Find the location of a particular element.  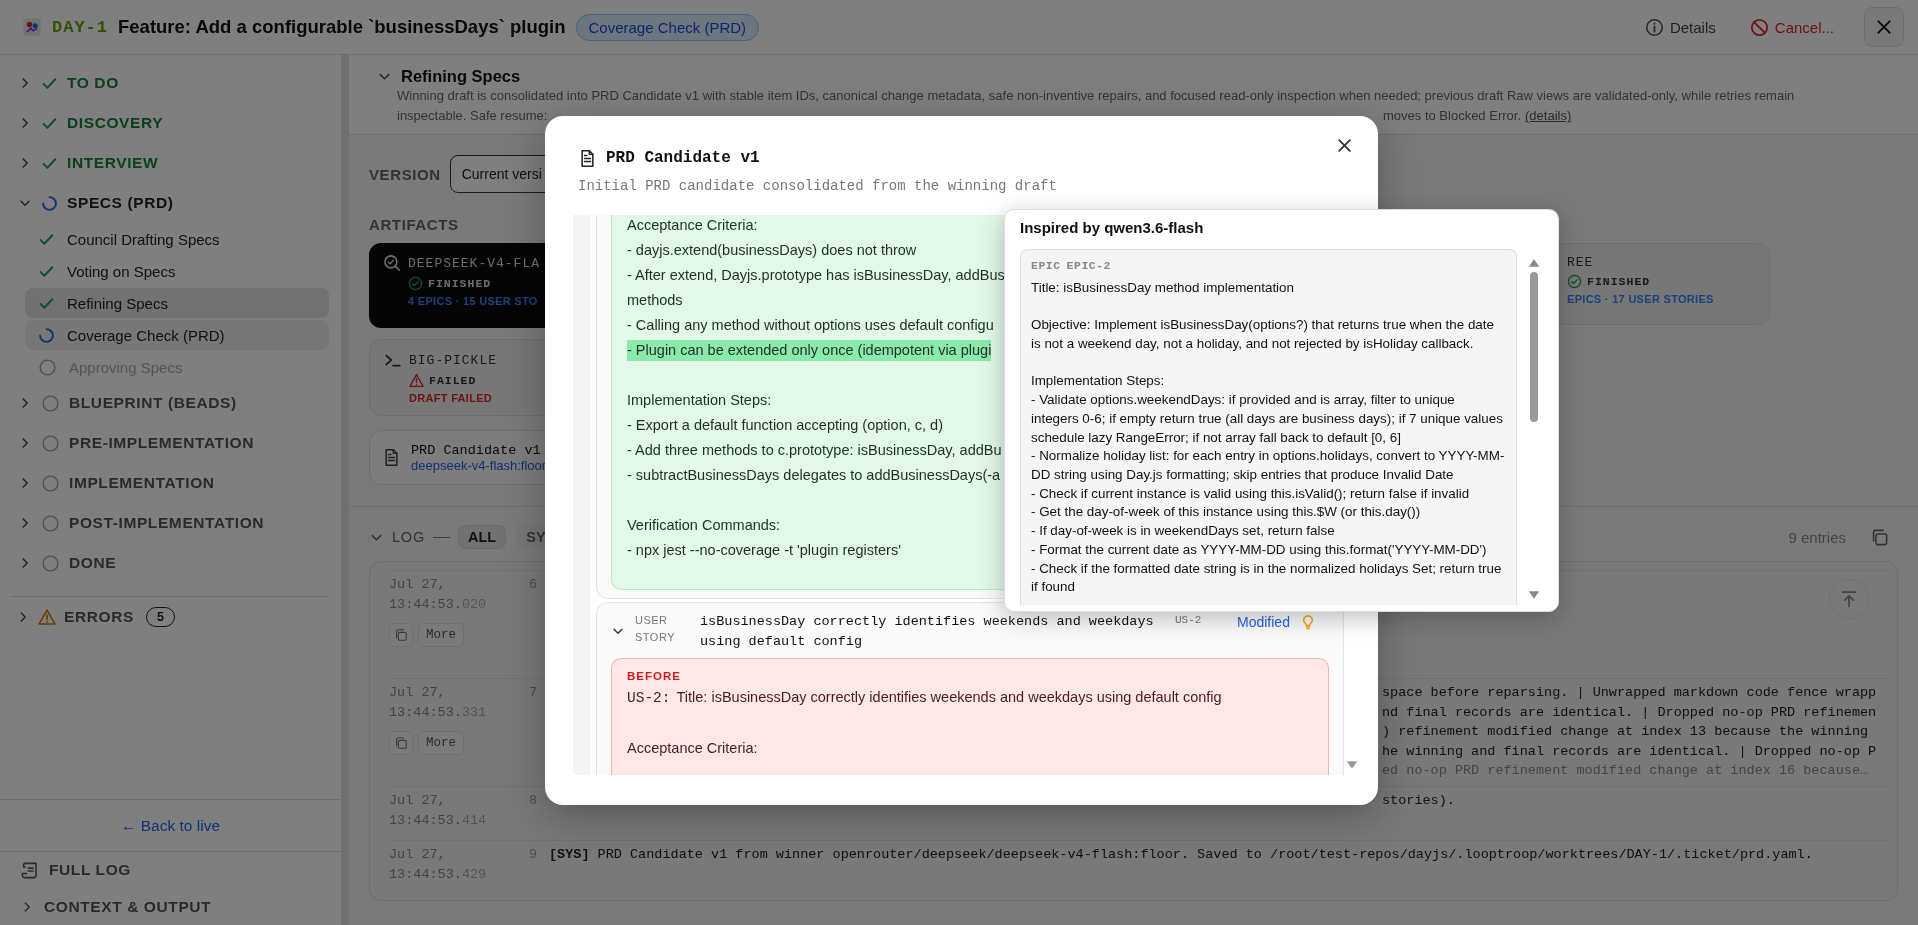

content-line: methods is located at coordinates (655, 300).